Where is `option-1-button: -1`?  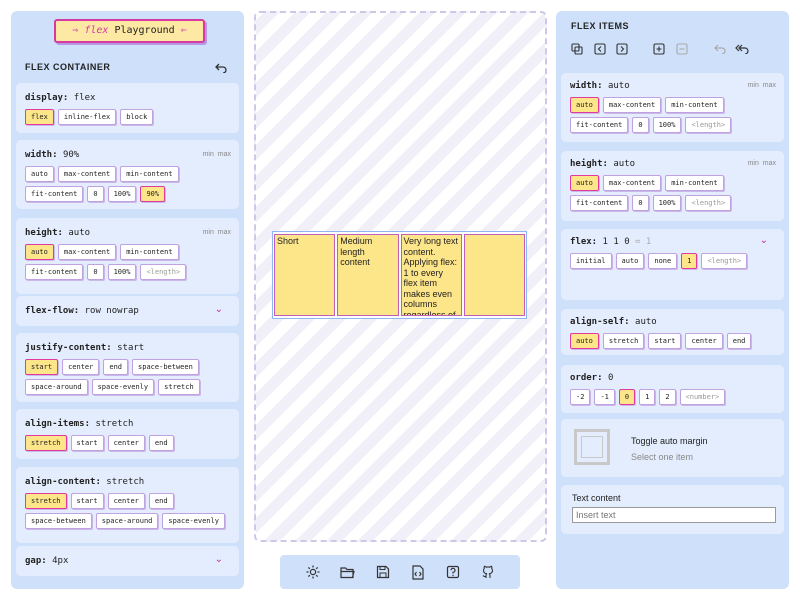
option-1-button: -1 is located at coordinates (604, 397).